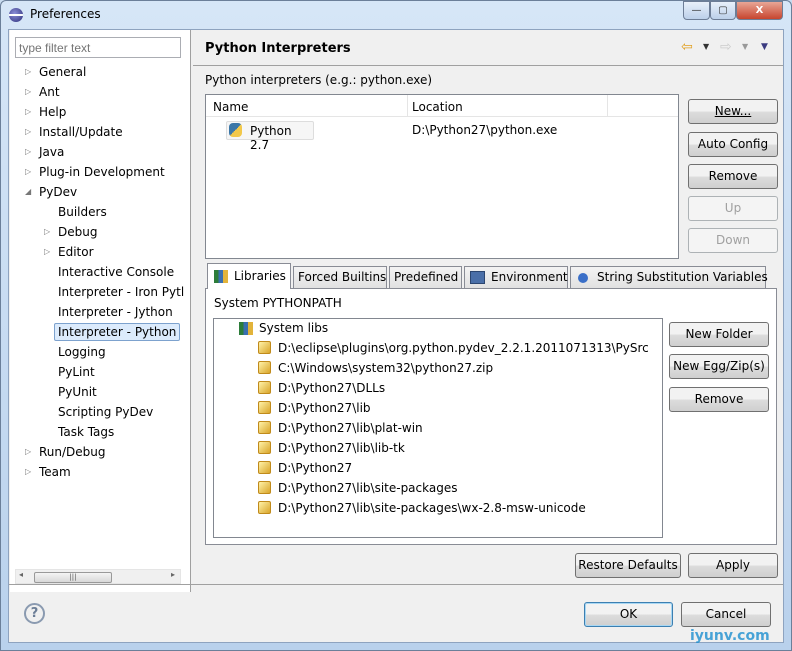  What do you see at coordinates (293, 328) in the screenshot?
I see `system-libs-node: System libs` at bounding box center [293, 328].